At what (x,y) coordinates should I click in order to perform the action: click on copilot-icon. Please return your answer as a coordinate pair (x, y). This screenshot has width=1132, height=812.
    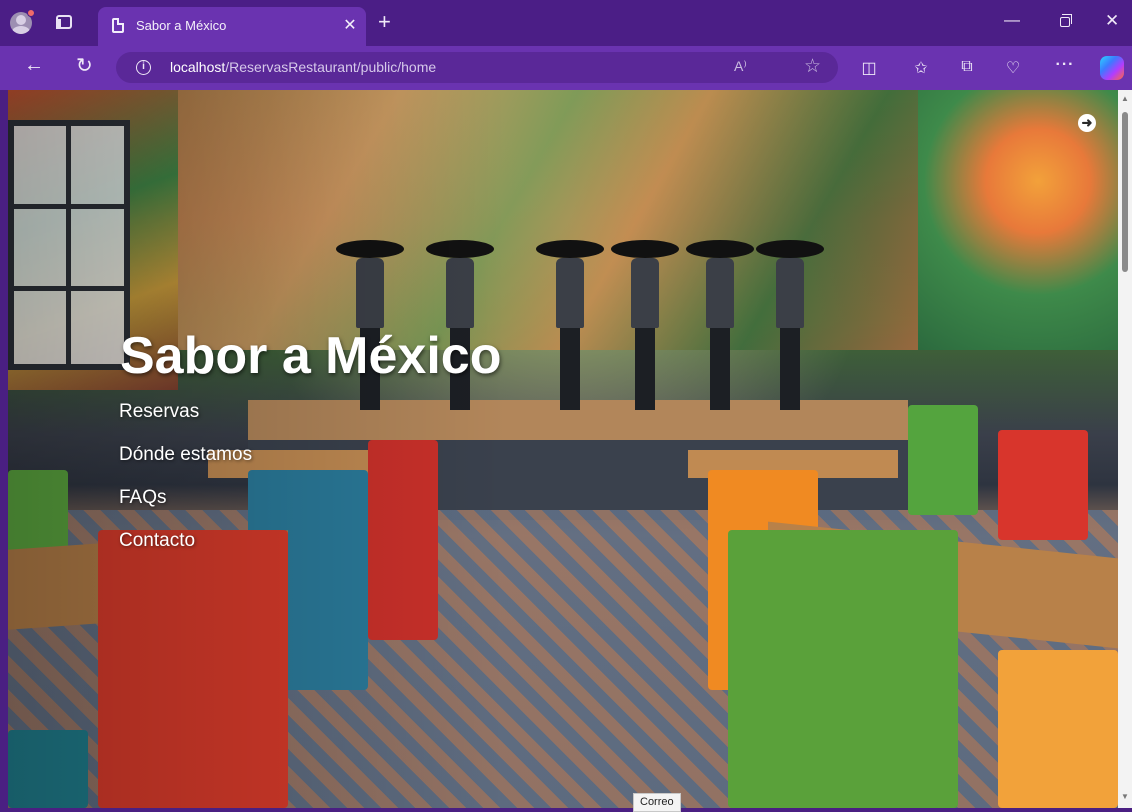
    Looking at the image, I should click on (1112, 68).